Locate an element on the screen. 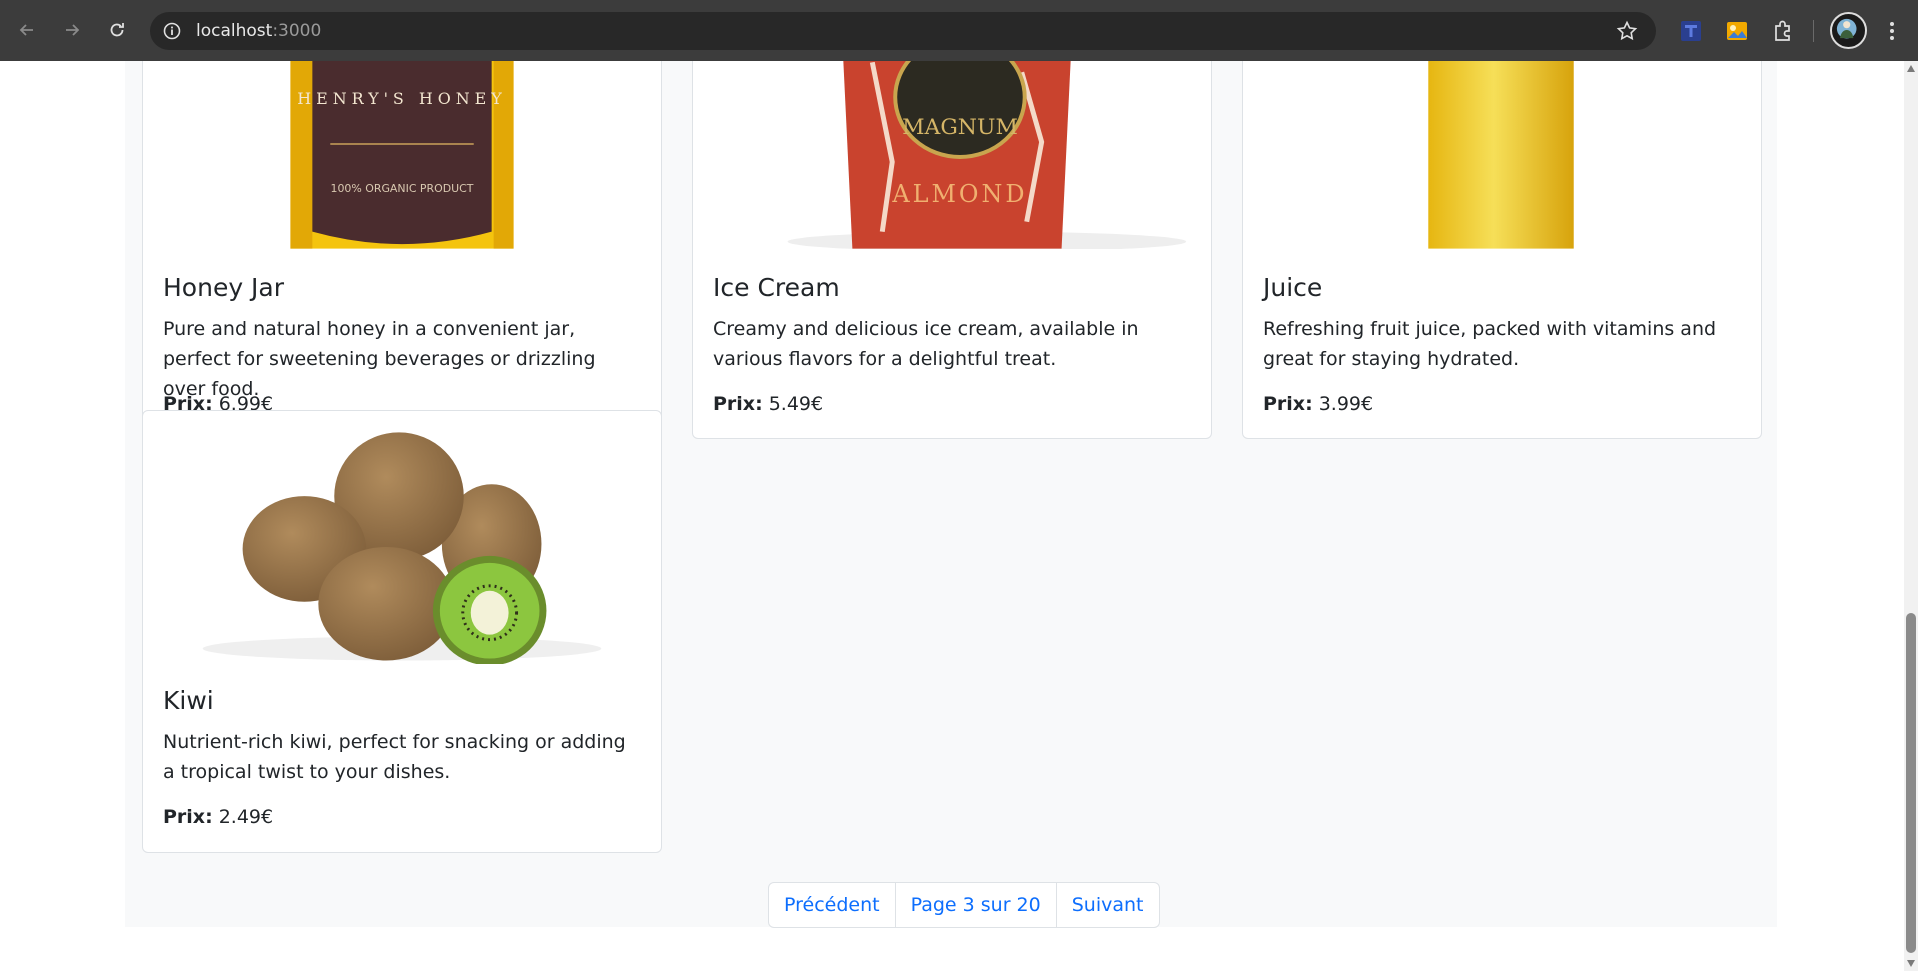 The image size is (1918, 971). price-value: 5.49€ is located at coordinates (796, 404).